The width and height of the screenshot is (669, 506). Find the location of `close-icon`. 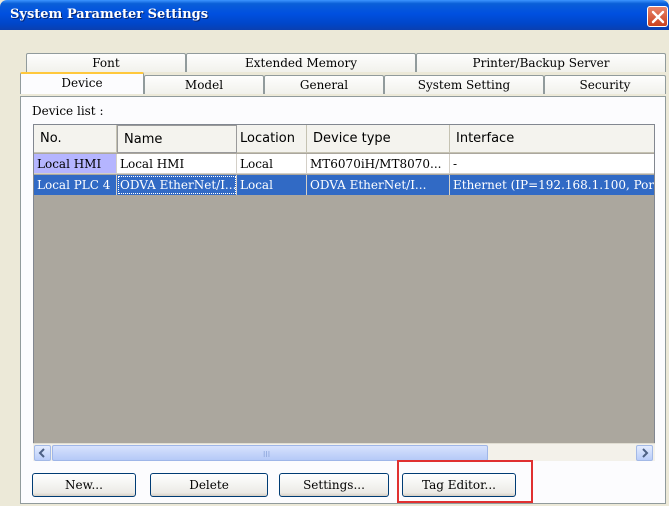

close-icon is located at coordinates (658, 17).